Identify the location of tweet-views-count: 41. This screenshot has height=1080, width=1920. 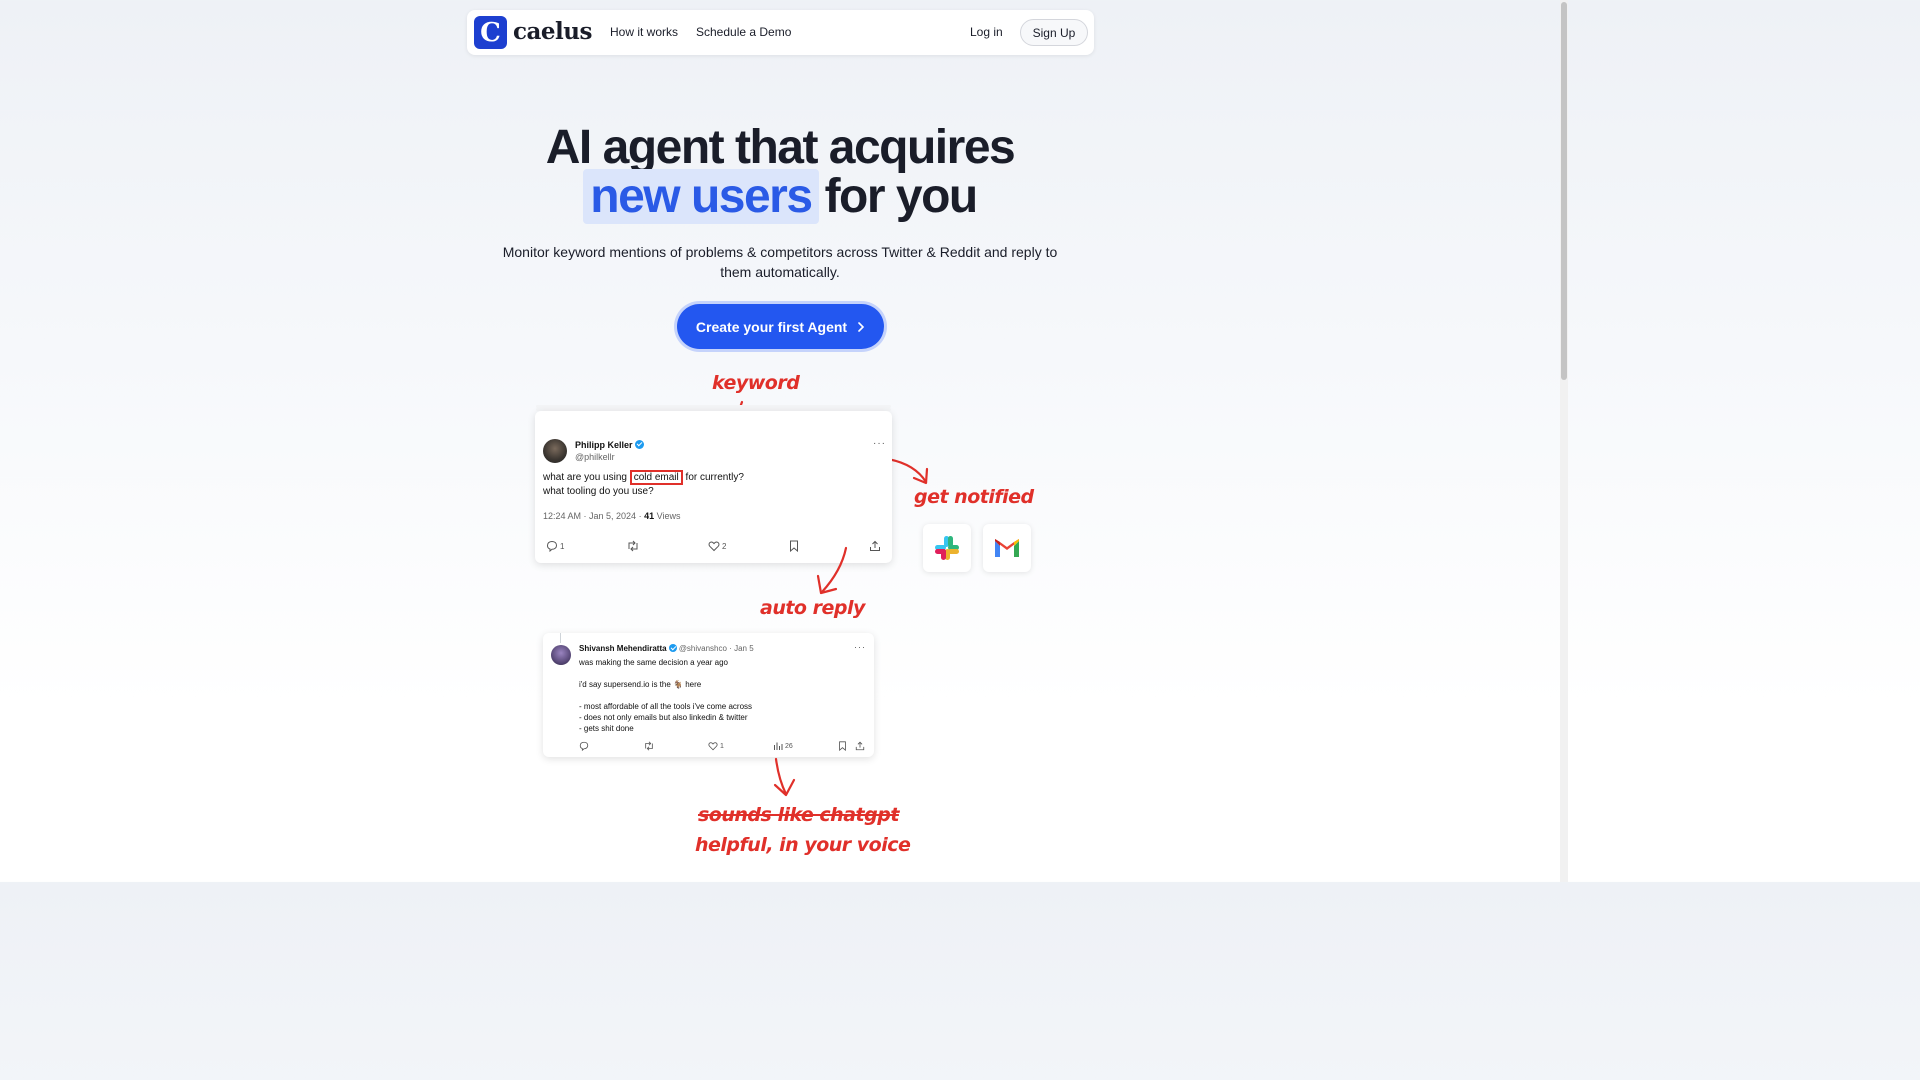
(649, 516).